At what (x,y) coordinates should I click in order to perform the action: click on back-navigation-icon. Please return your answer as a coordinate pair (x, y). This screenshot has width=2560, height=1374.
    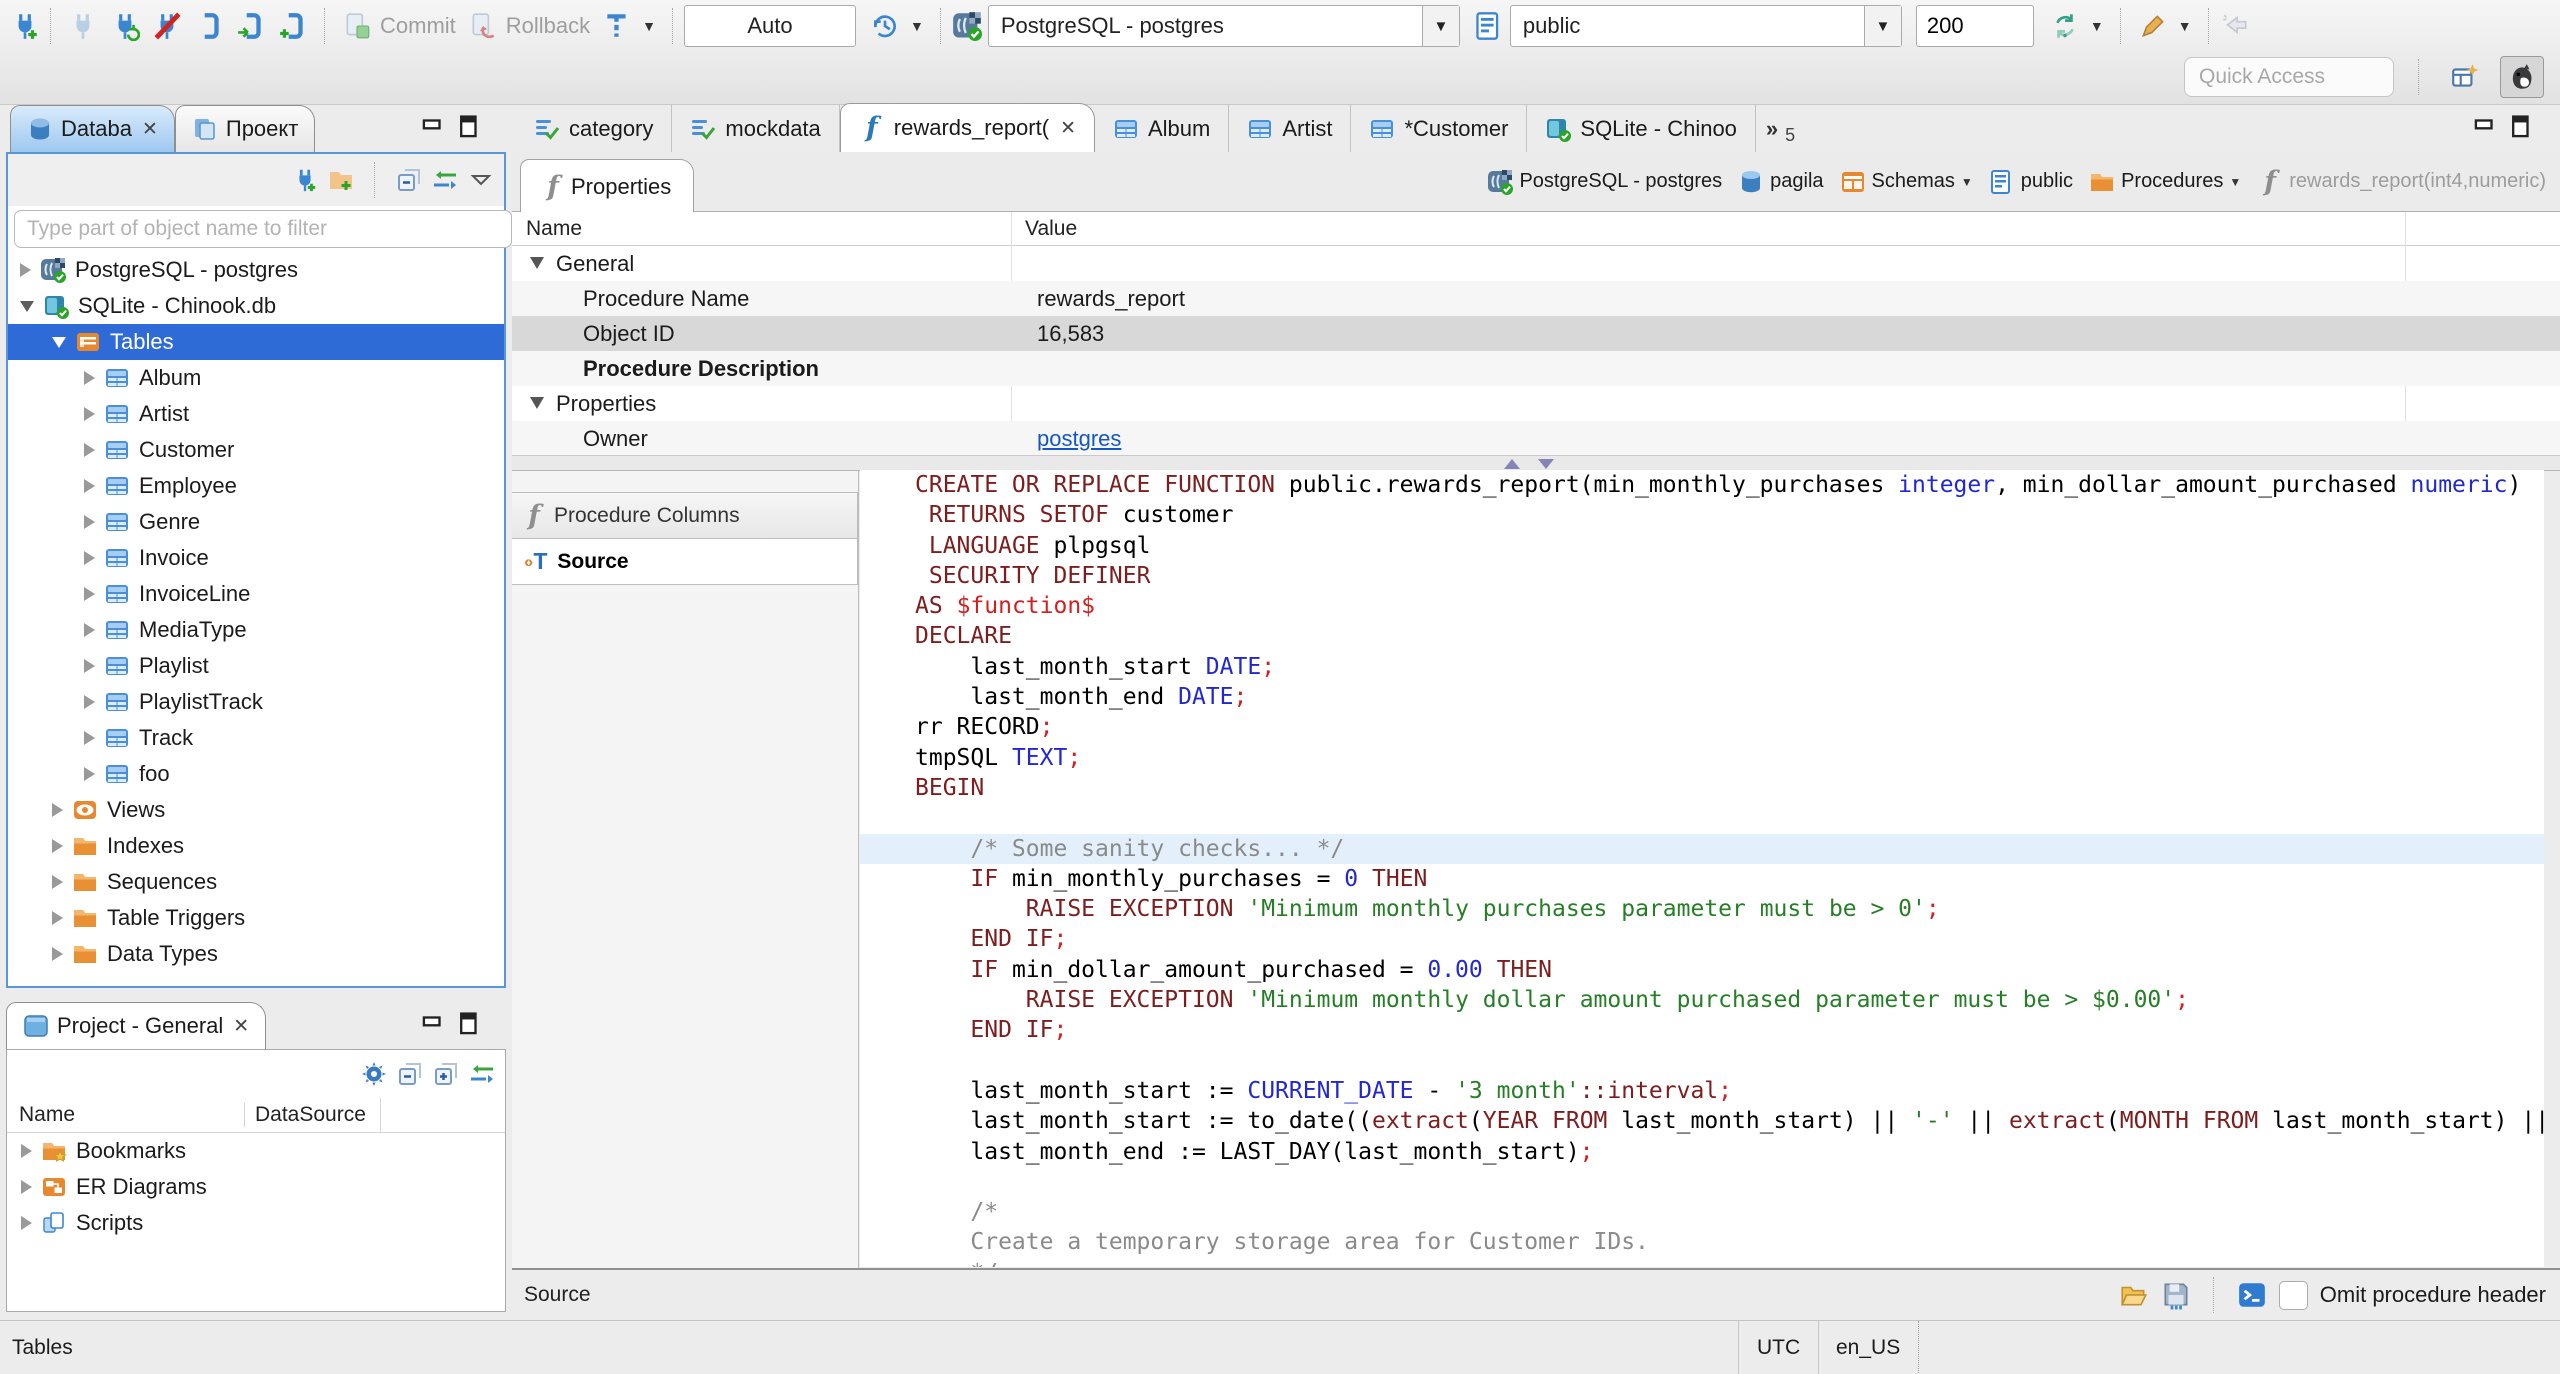
    Looking at the image, I should click on (2235, 26).